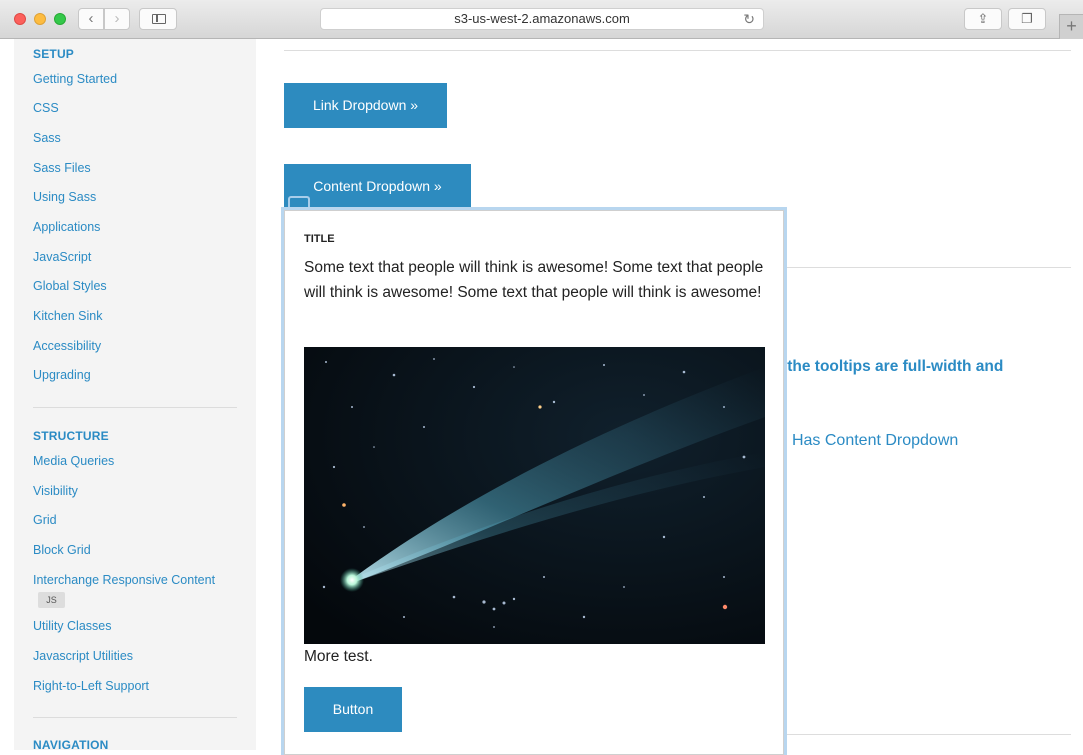 The width and height of the screenshot is (1083, 755). Describe the element at coordinates (62, 257) in the screenshot. I see `sidebar-item-javascript: JavaScript` at that location.